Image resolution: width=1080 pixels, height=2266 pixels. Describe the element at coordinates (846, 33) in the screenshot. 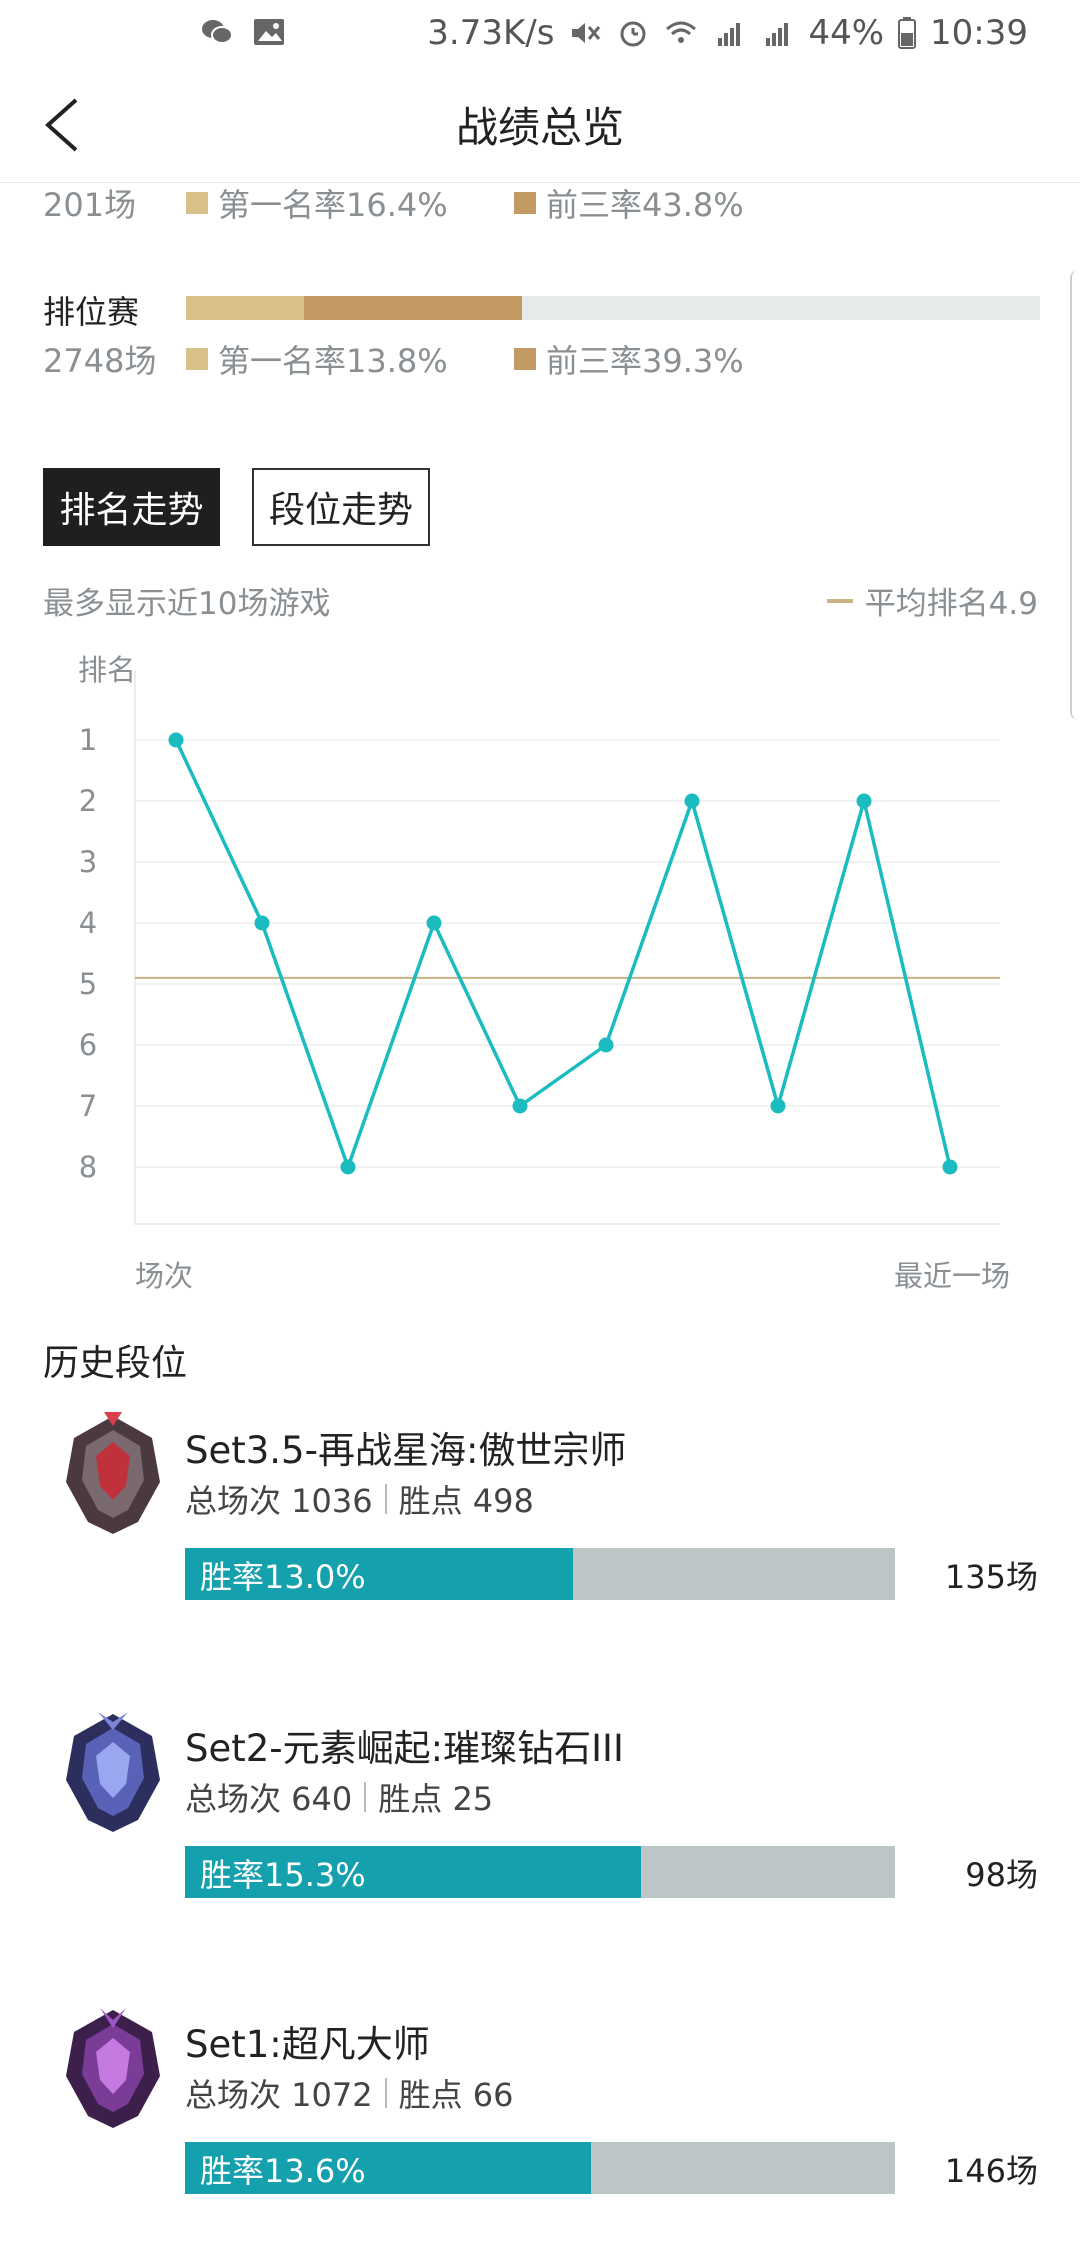

I see `battery-percent: 44%` at that location.